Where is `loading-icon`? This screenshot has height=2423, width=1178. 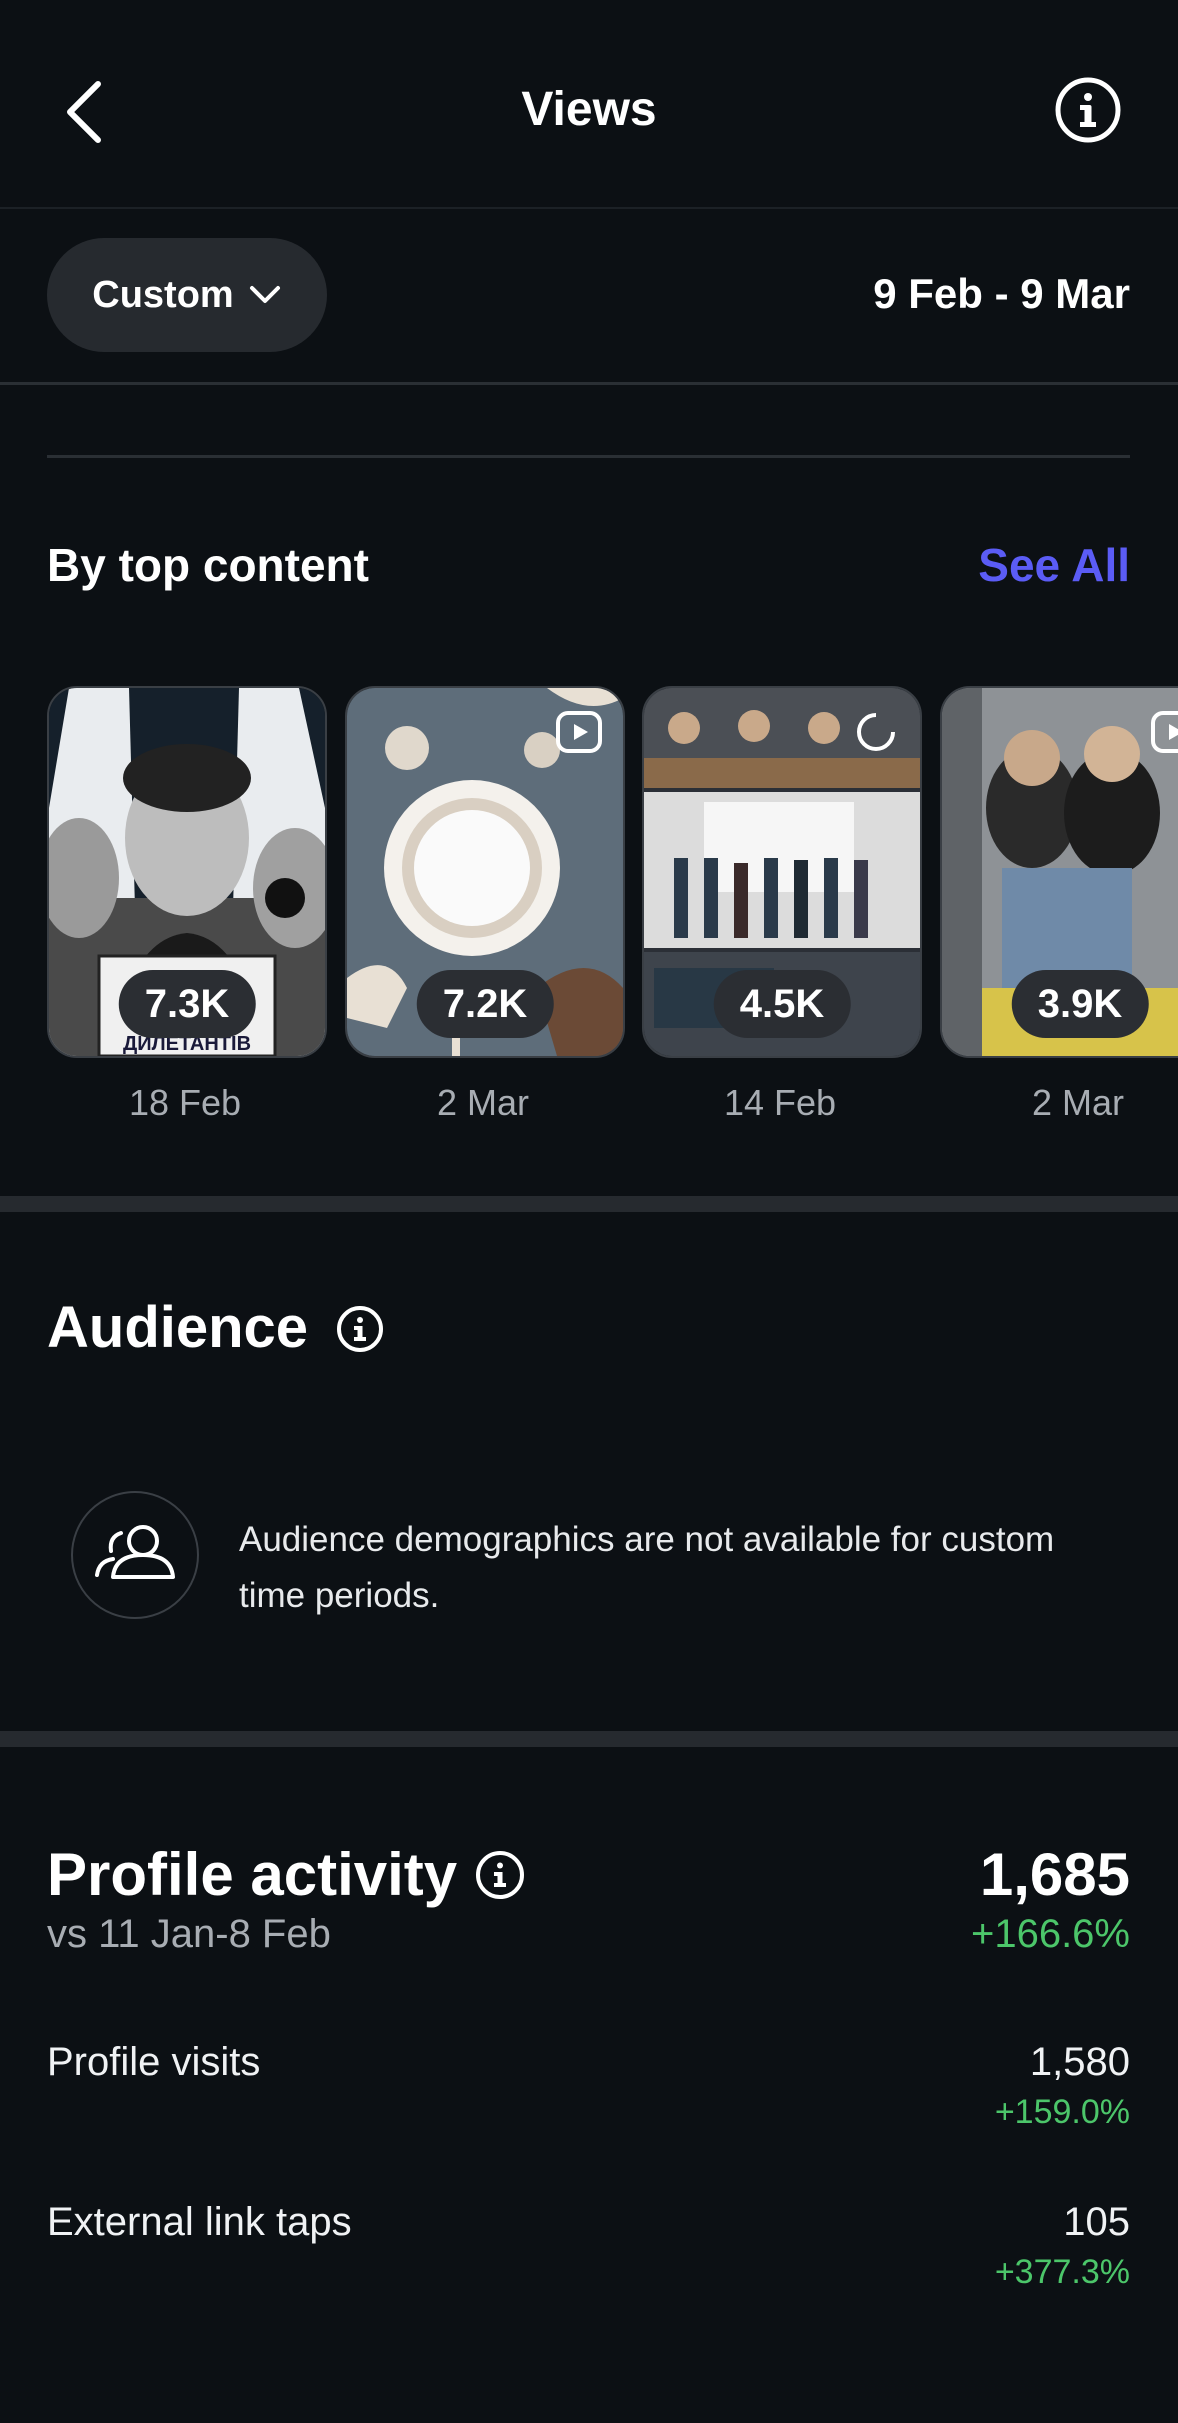
loading-icon is located at coordinates (876, 732).